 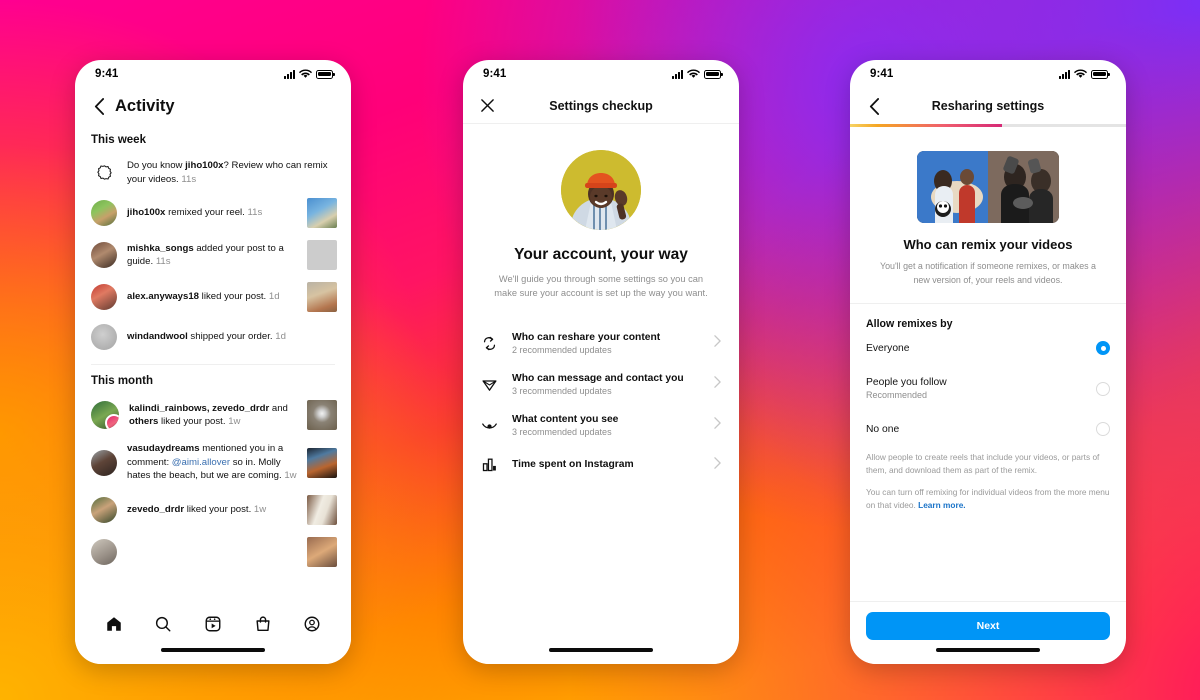 I want to click on option-people-you-follow: People you follow Recommended, so click(x=988, y=388).